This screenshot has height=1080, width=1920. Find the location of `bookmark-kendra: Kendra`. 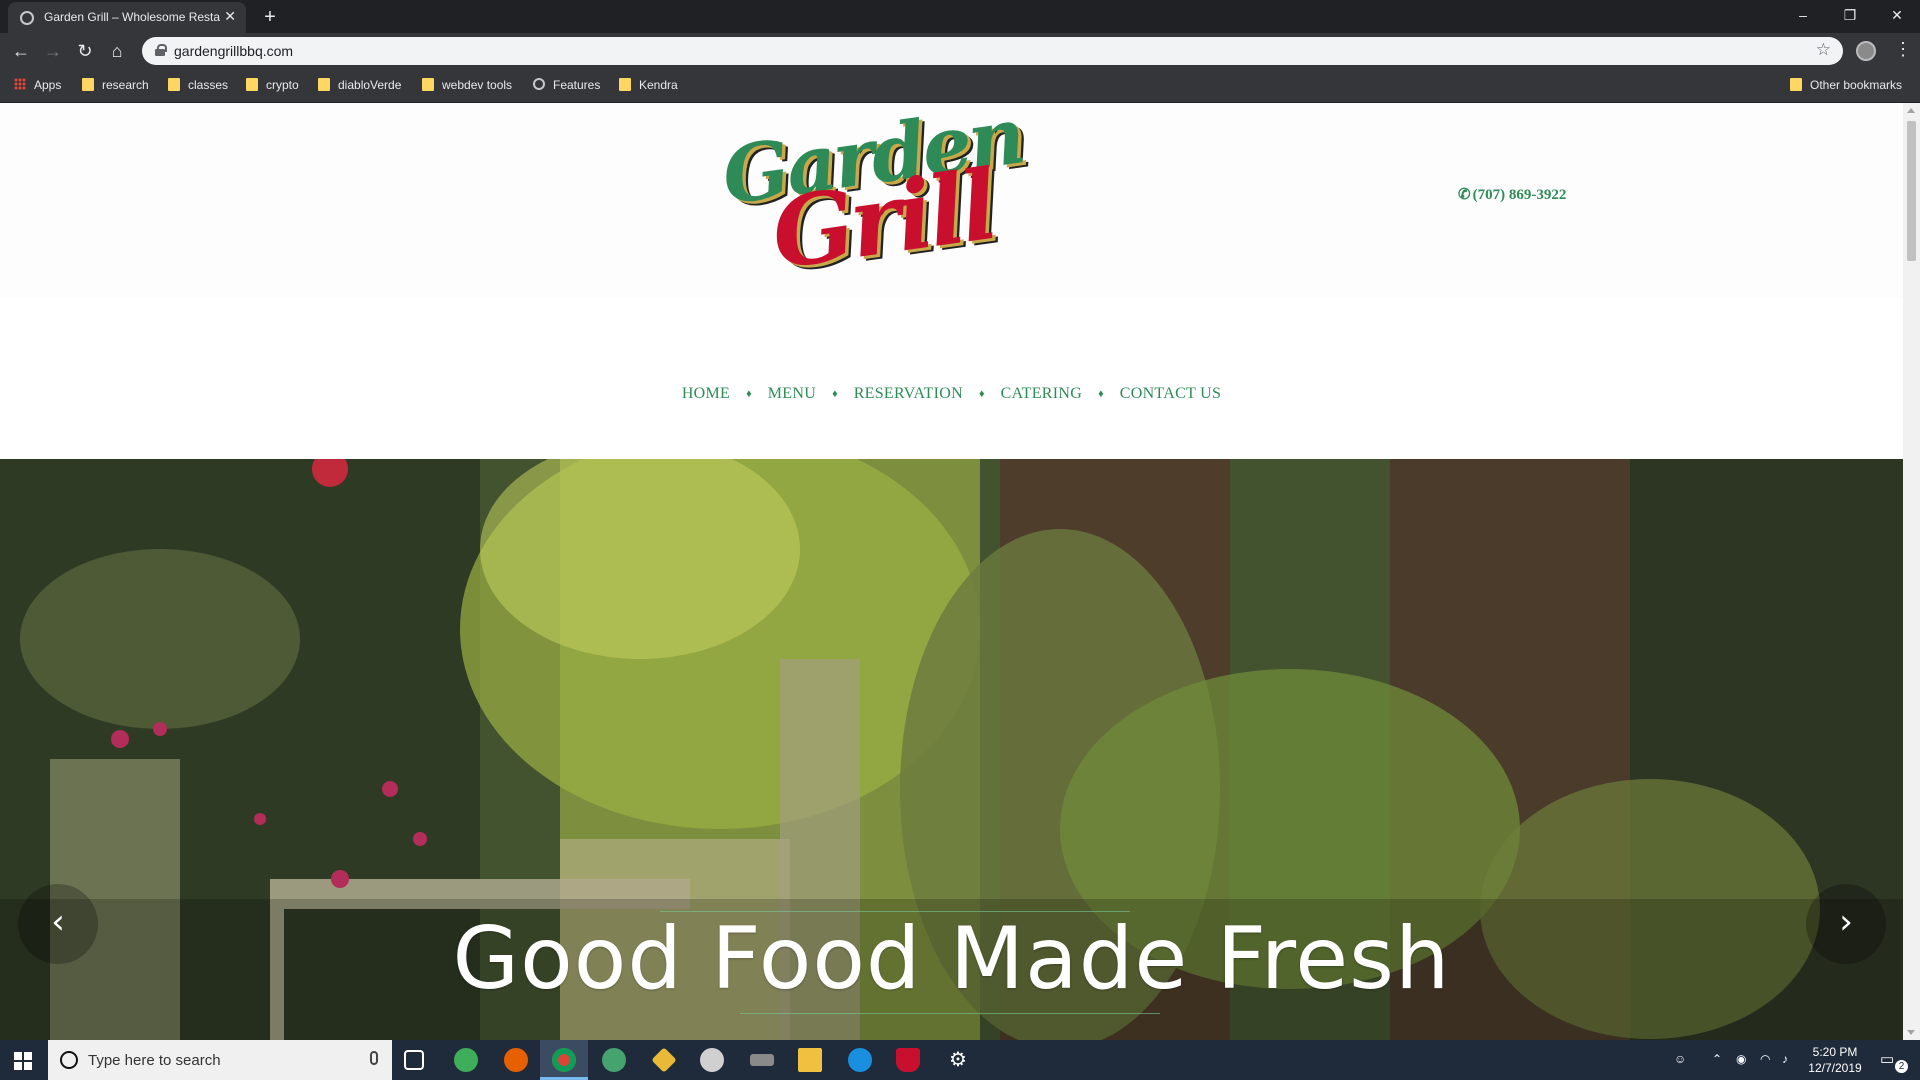

bookmark-kendra: Kendra is located at coordinates (648, 87).